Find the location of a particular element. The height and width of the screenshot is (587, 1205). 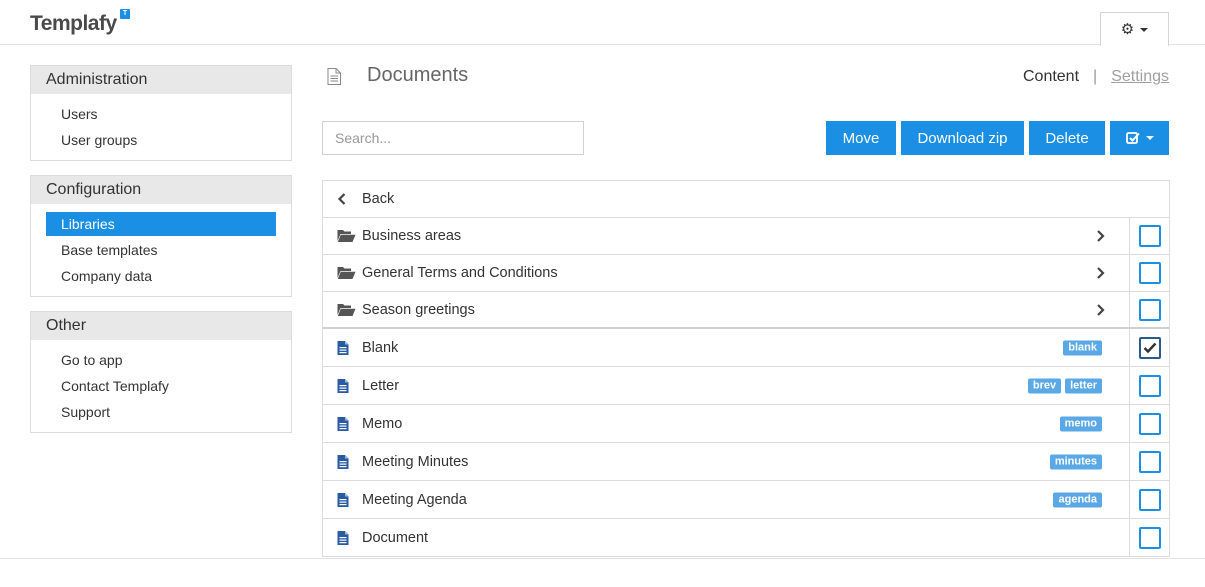

folder-row: Business areas is located at coordinates (746, 236).